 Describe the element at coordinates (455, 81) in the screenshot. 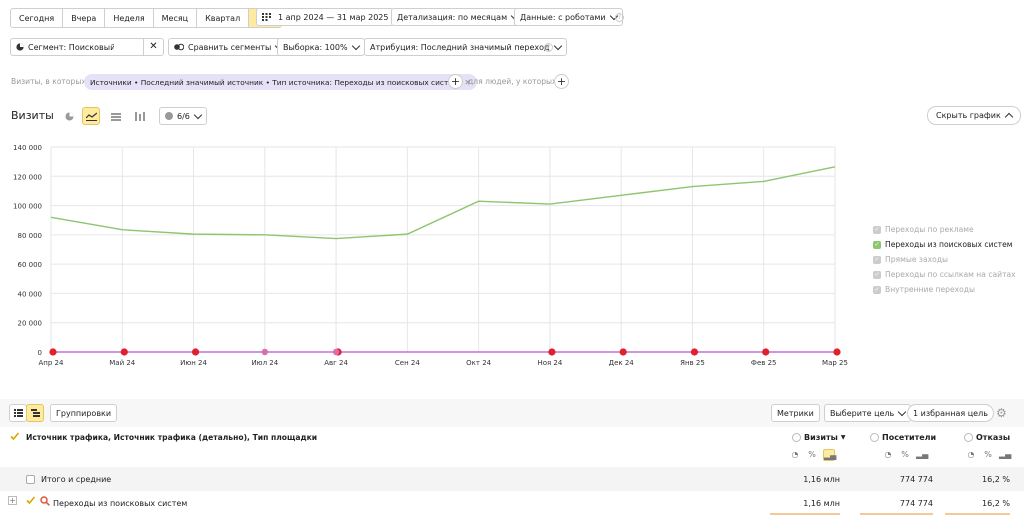

I see `add-visit-filter-button: +` at that location.